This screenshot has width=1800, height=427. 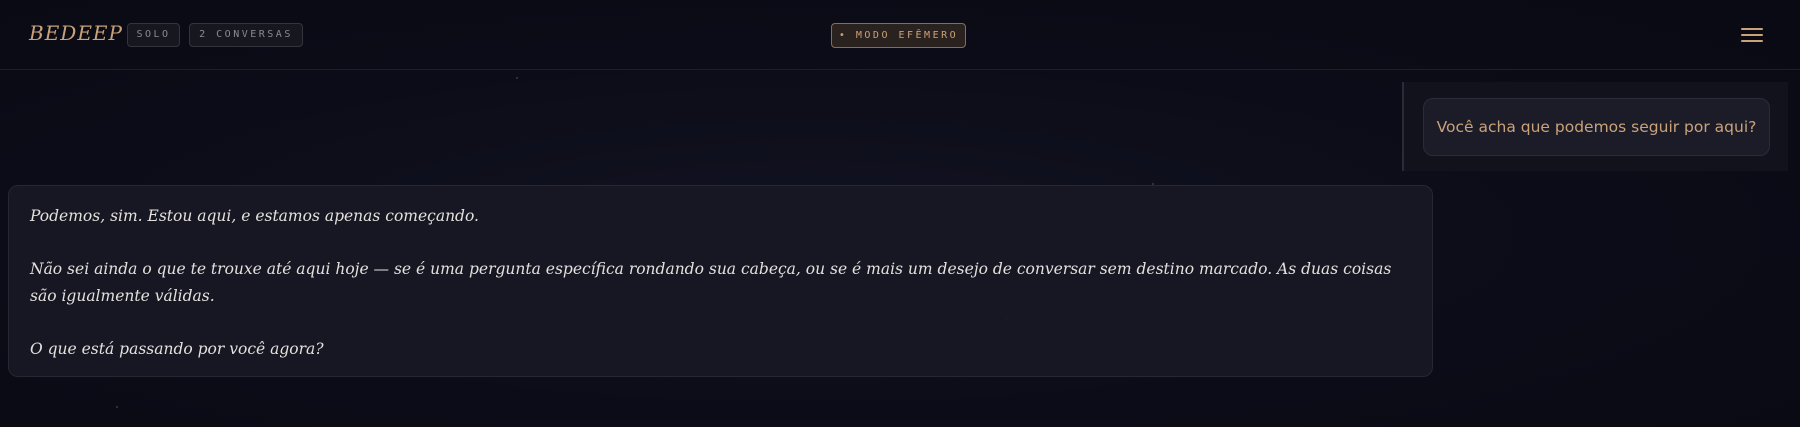 I want to click on menu-button, so click(x=1752, y=35).